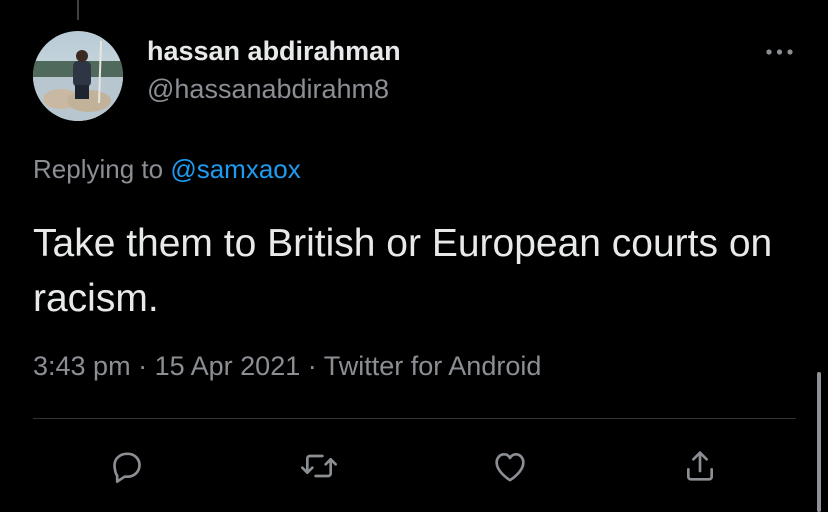 This screenshot has width=828, height=512. I want to click on mention-link: @samxaox, so click(235, 169).